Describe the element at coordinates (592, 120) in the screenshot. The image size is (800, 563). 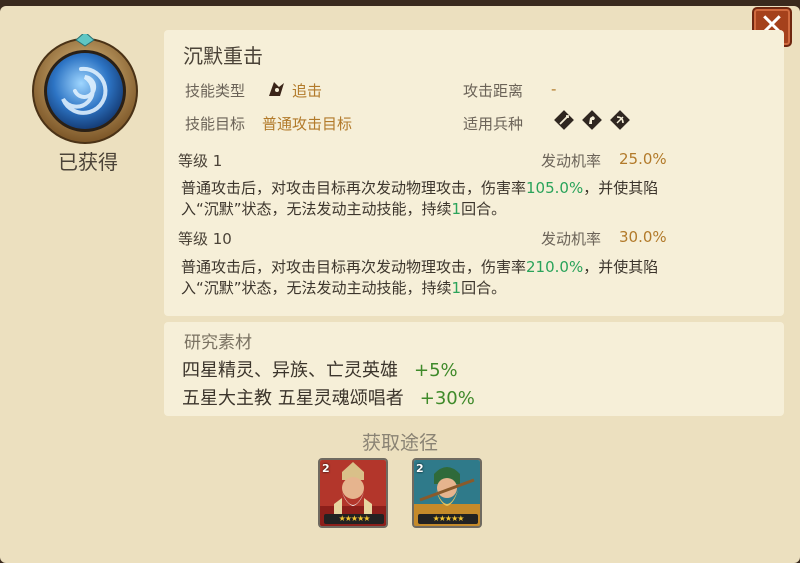
I see `cavalry-icon` at that location.